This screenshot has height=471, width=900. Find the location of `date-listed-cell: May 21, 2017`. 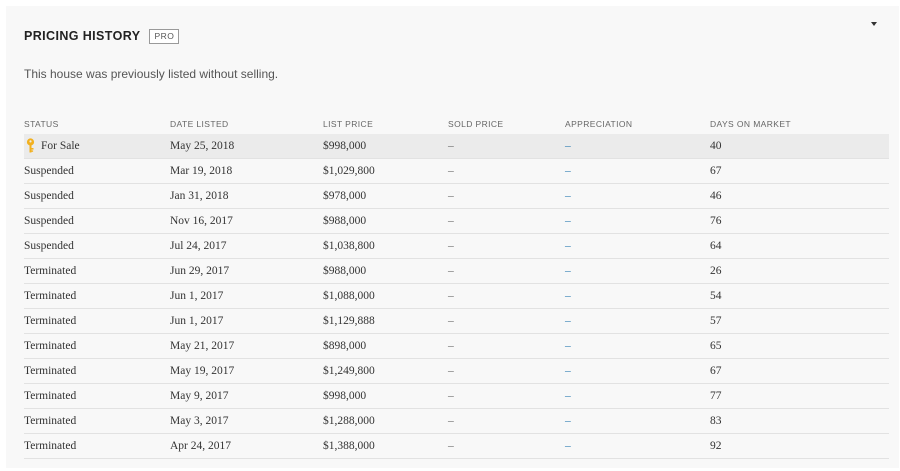

date-listed-cell: May 21, 2017 is located at coordinates (202, 346).